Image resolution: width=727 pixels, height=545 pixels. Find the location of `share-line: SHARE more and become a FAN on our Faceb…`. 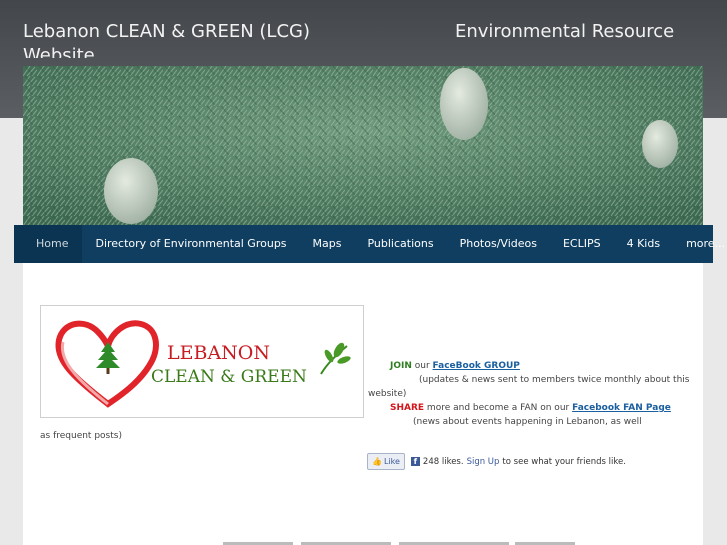

share-line: SHARE more and become a FAN on our Faceb… is located at coordinates (530, 408).